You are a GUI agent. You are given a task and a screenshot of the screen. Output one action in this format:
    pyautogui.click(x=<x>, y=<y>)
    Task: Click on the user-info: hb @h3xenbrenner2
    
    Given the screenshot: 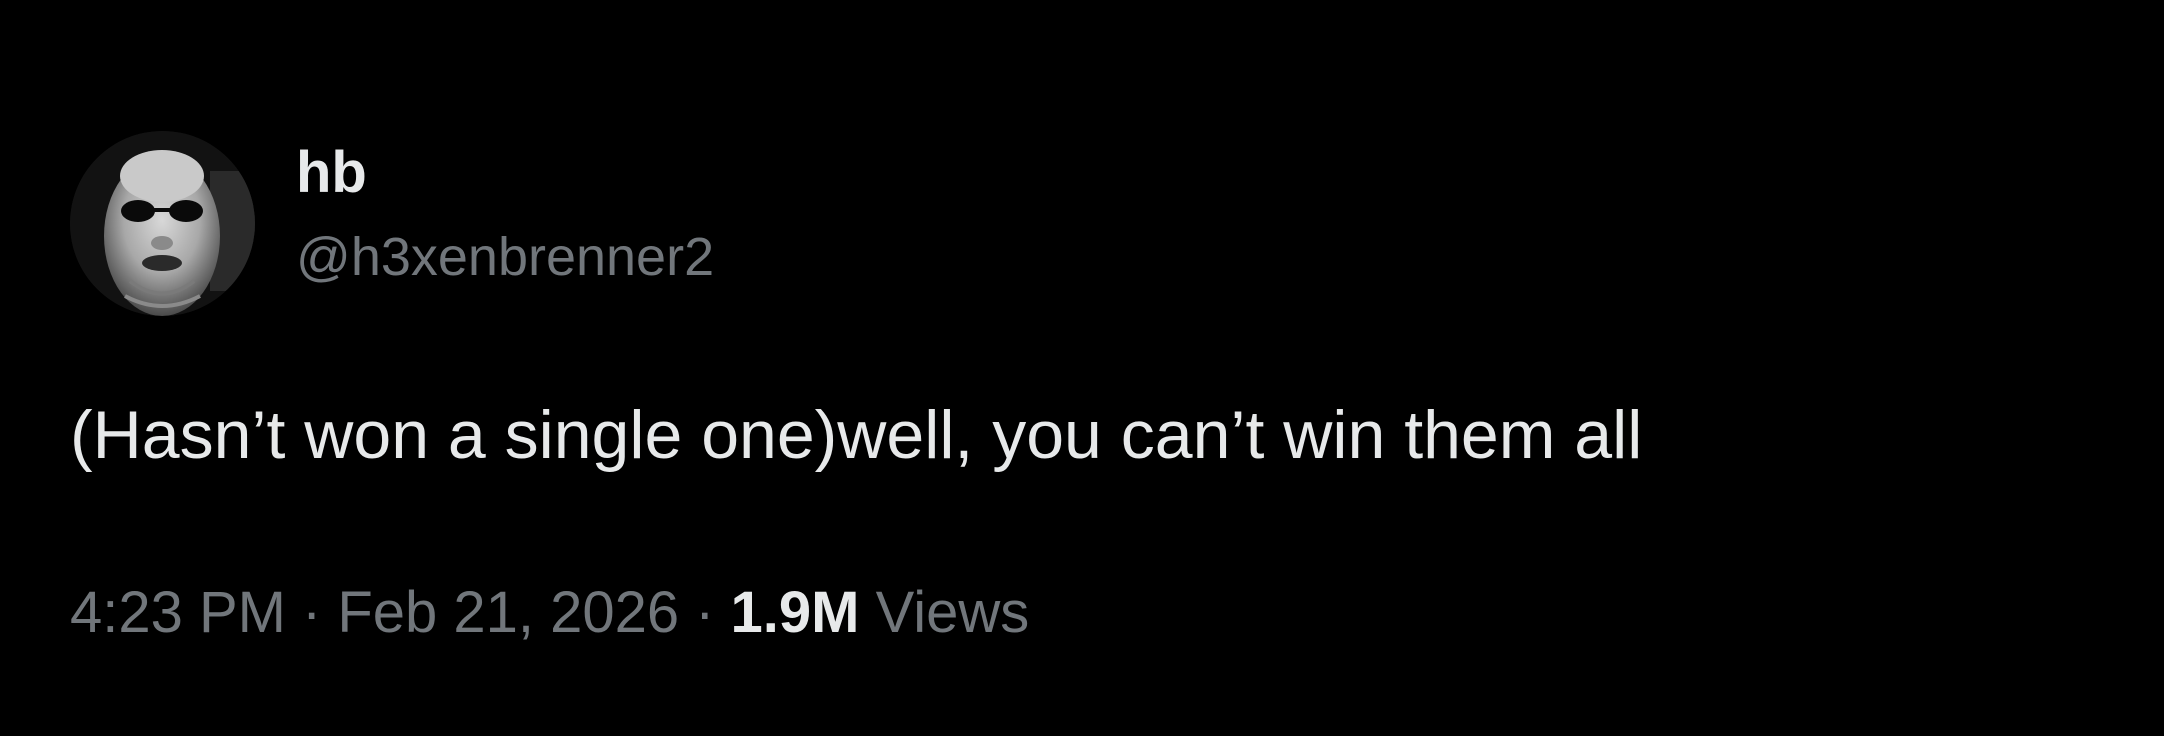 What is the action you would take?
    pyautogui.click(x=505, y=213)
    